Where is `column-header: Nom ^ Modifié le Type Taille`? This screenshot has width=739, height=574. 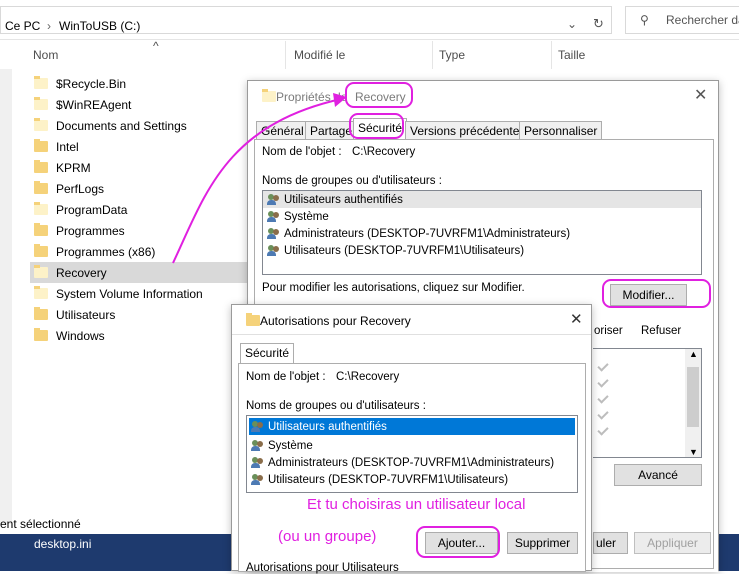
column-header: Nom ^ Modifié le Type Taille is located at coordinates (369, 54).